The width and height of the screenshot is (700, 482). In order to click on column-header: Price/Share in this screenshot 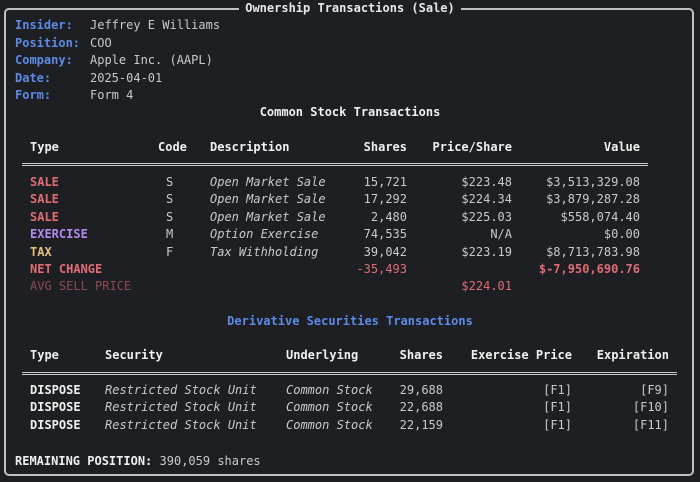, I will do `click(472, 147)`.